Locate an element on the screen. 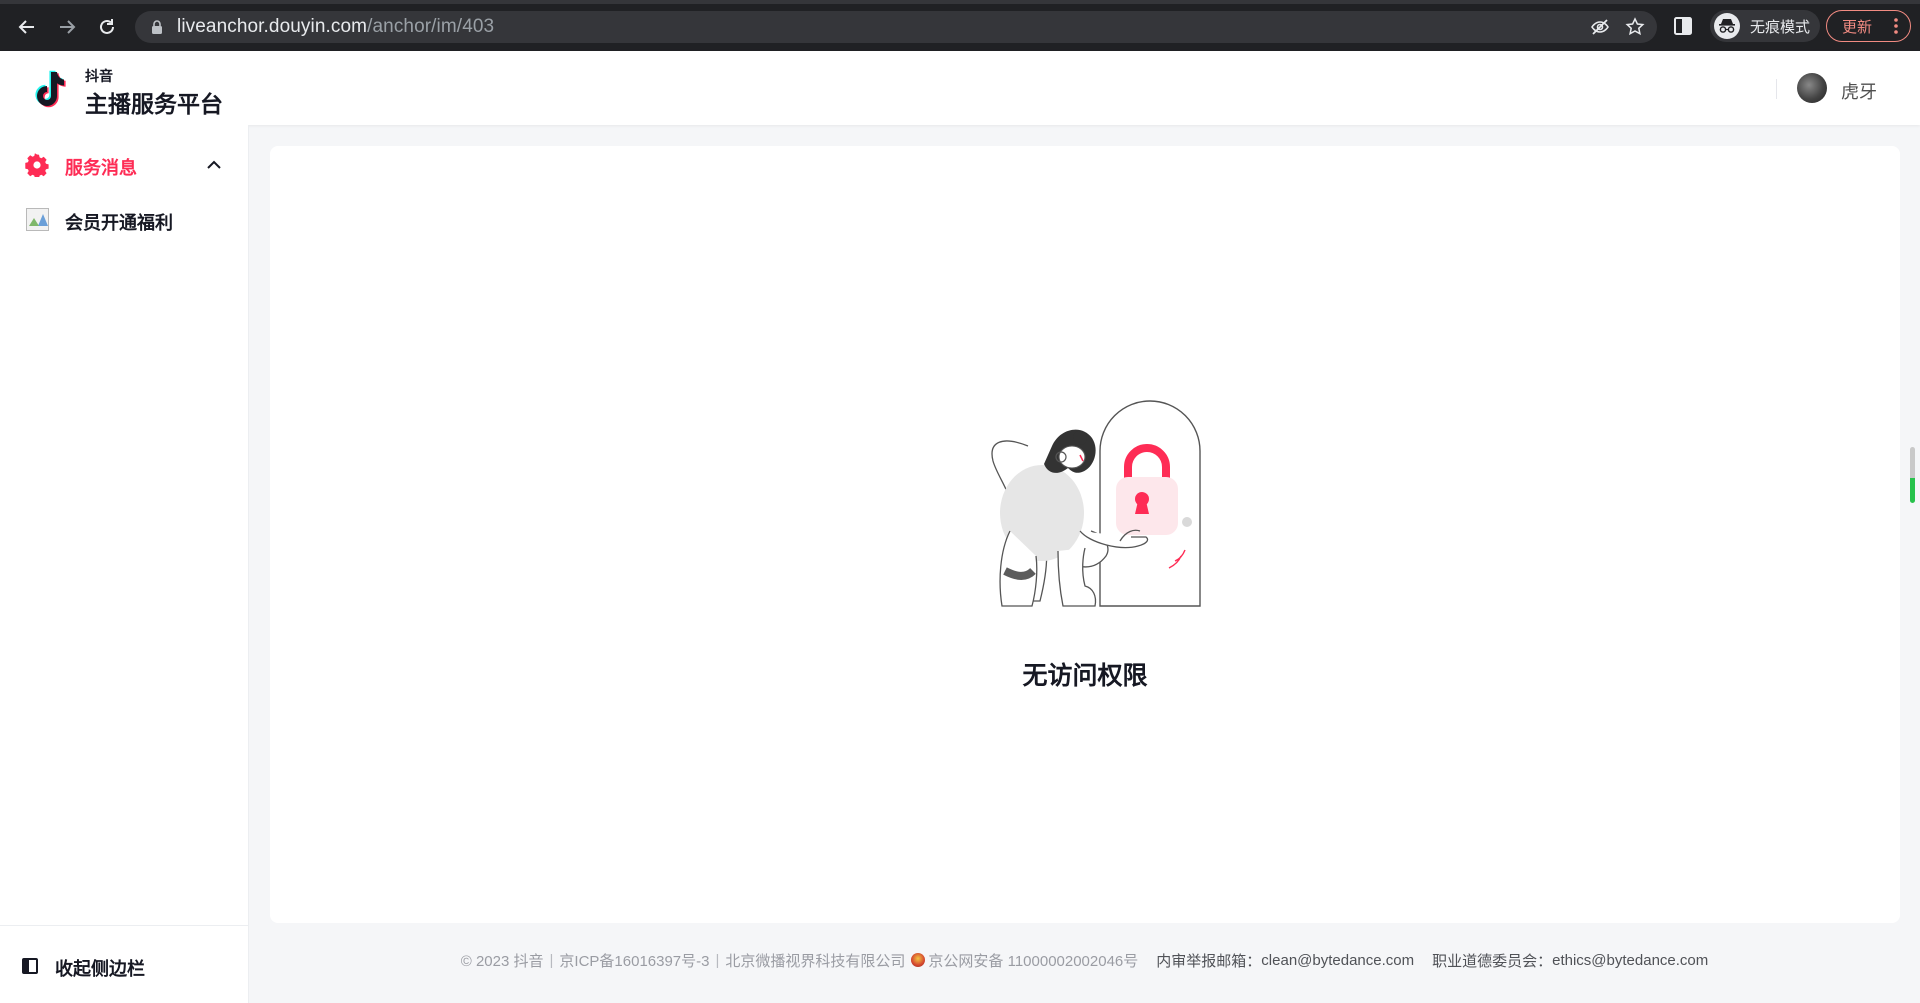 The height and width of the screenshot is (1003, 1920). forward-button is located at coordinates (67, 27).